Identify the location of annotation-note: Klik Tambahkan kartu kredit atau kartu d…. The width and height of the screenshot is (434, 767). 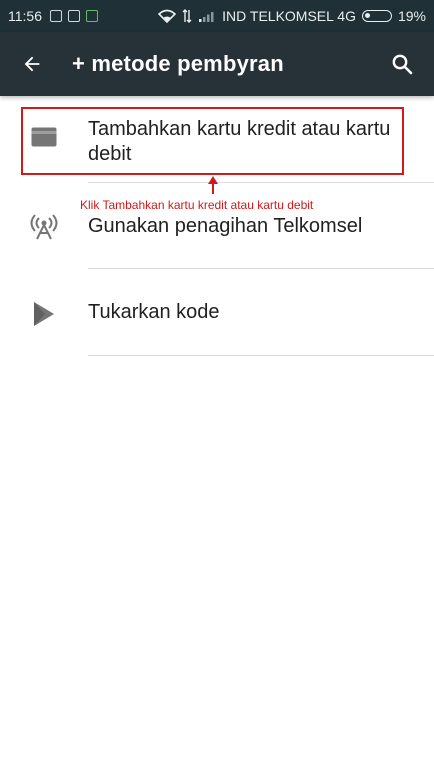
(197, 205).